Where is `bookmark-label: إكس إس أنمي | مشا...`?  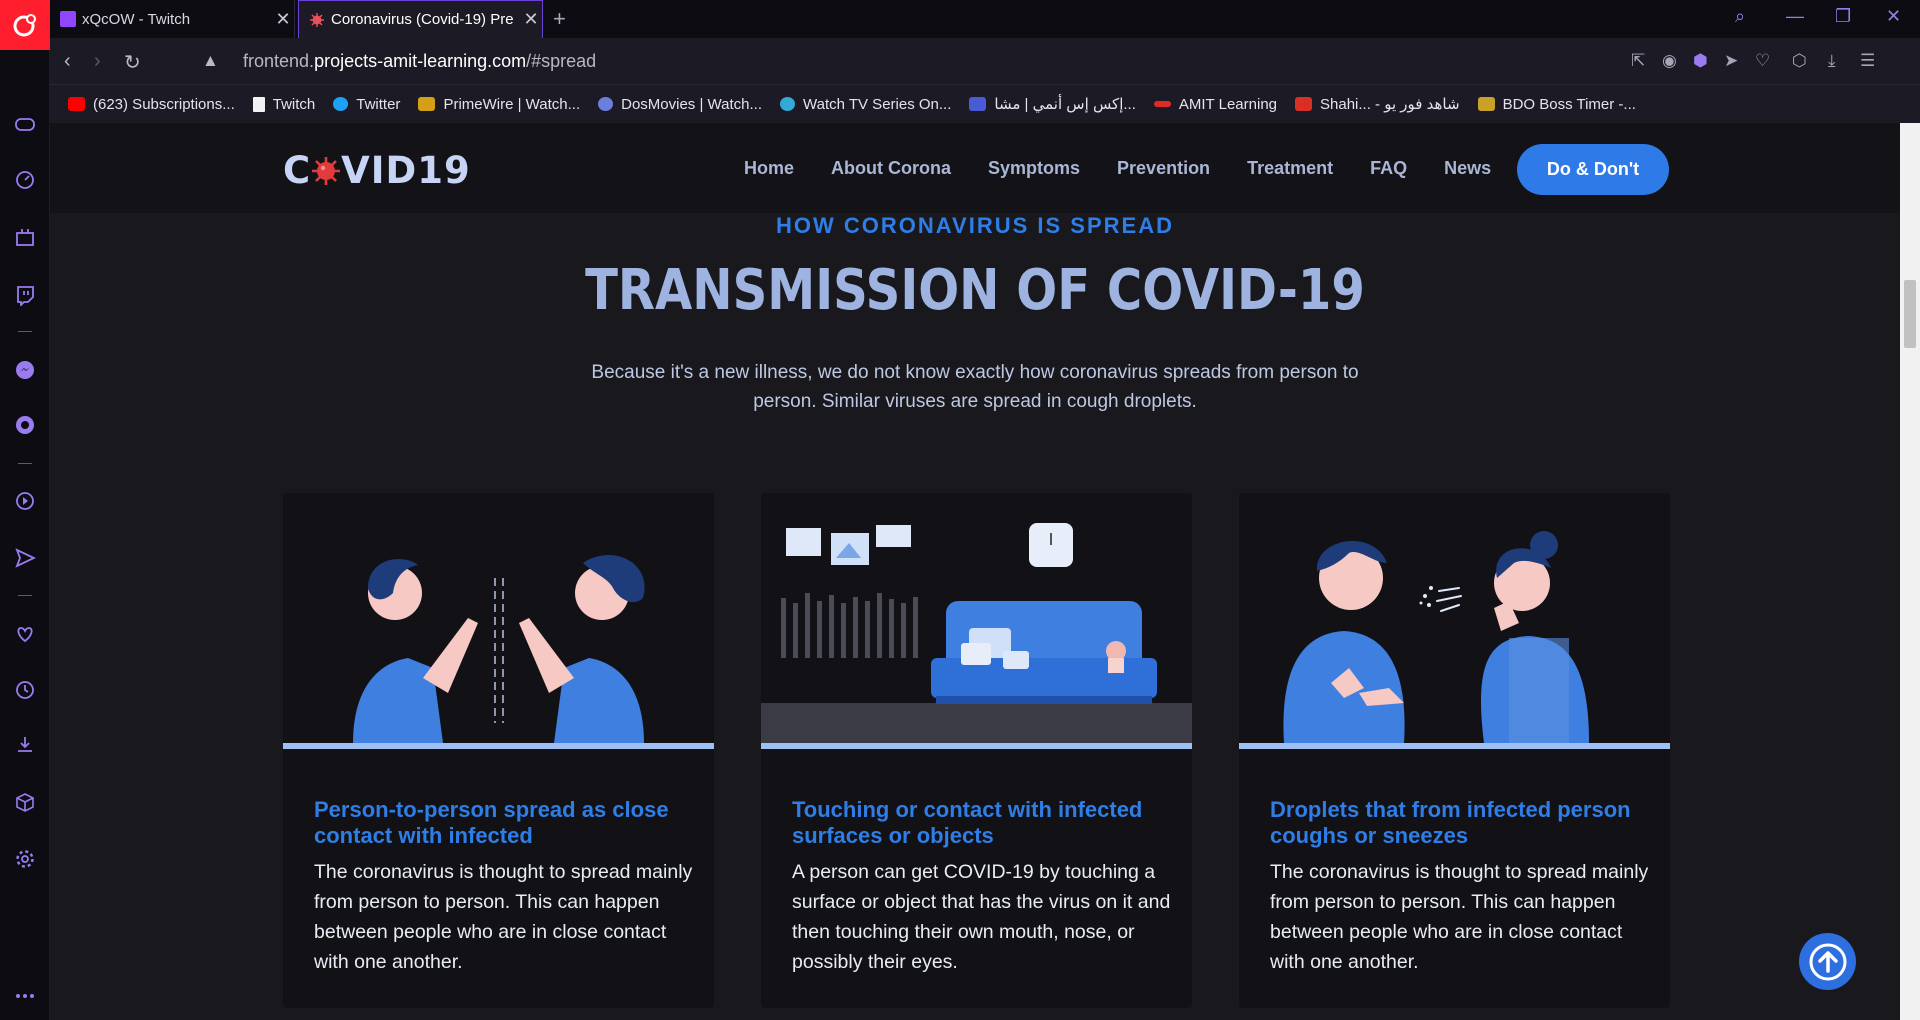
bookmark-label: إكس إس أنمي | مشا... is located at coordinates (1065, 104).